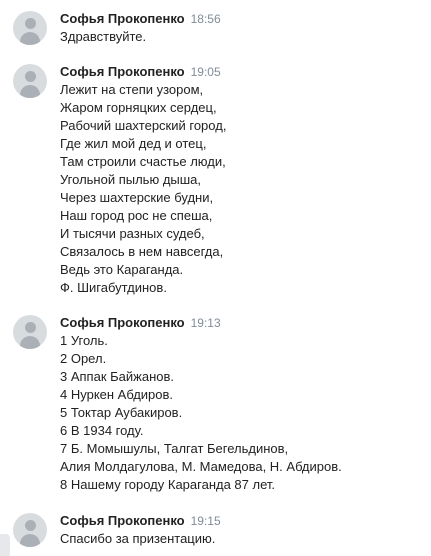  Describe the element at coordinates (136, 215) in the screenshot. I see `message-line: Наш город рос не спеша,` at that location.